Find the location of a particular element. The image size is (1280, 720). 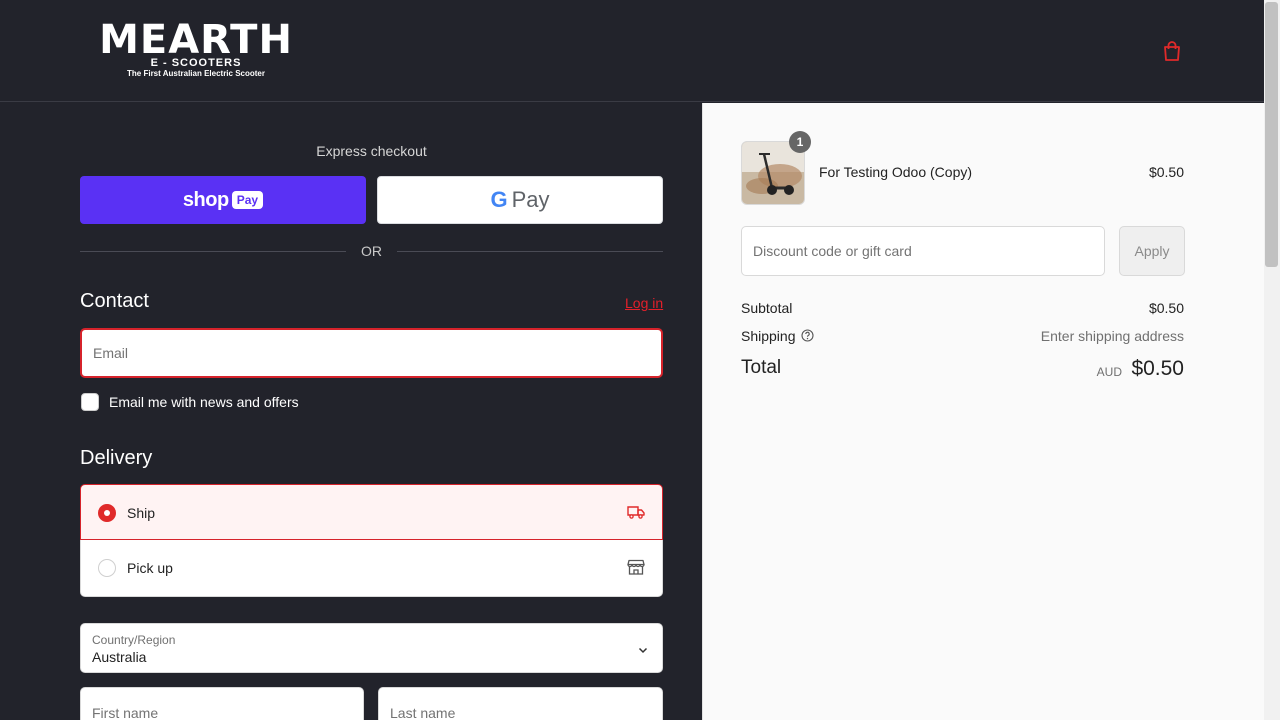

scrollbar-thumb is located at coordinates (1271, 134).